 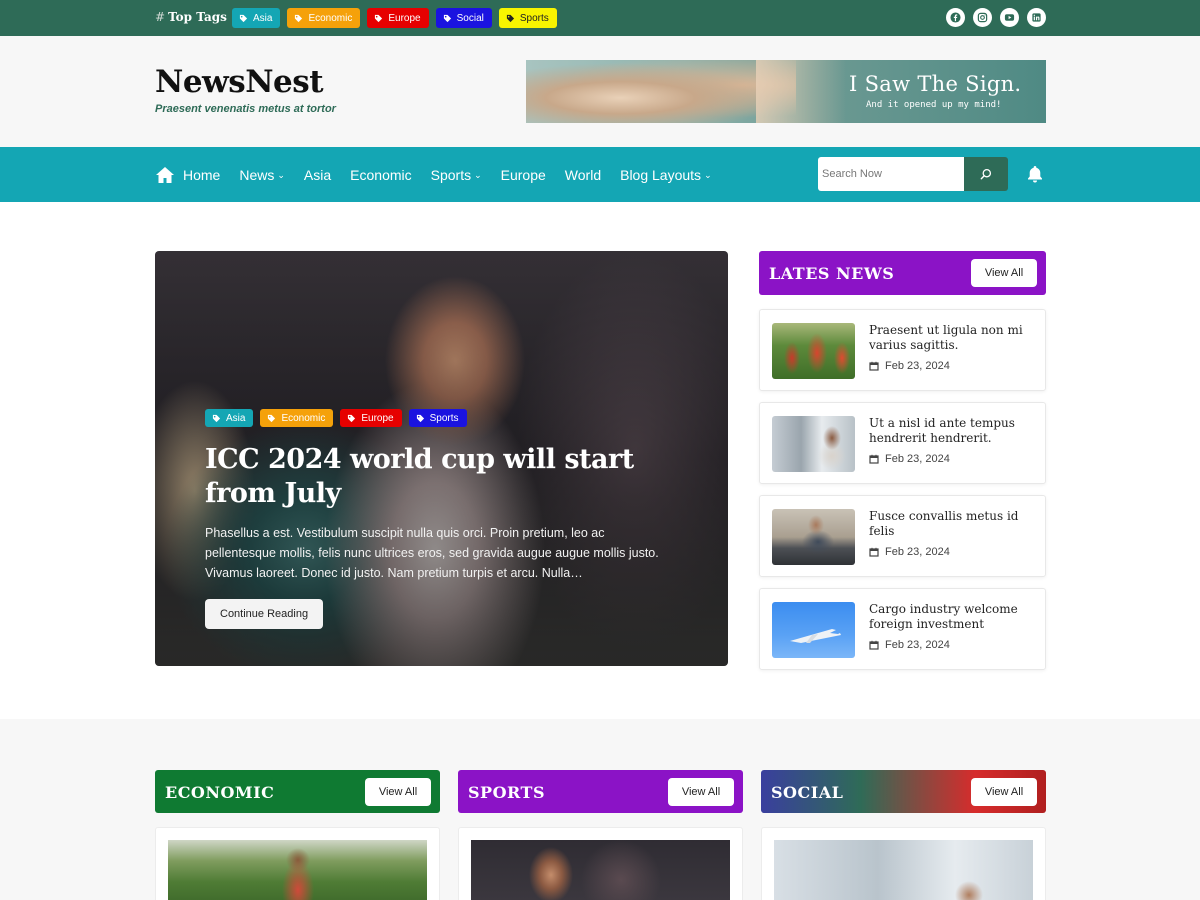 I want to click on search-button, so click(x=986, y=174).